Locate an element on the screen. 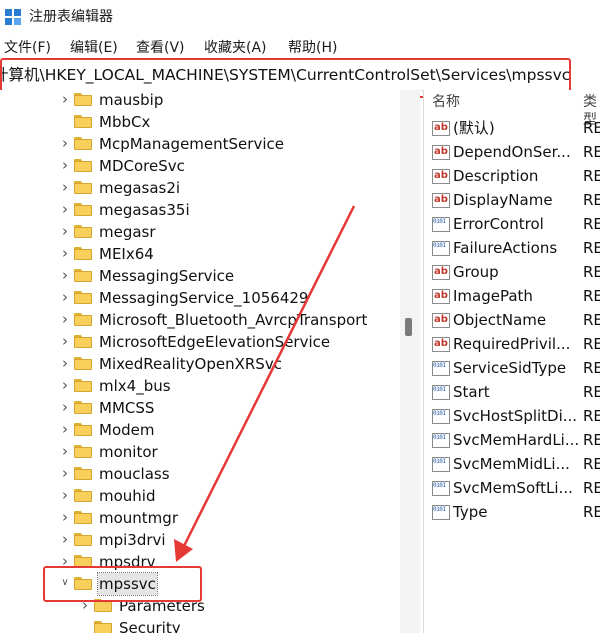 This screenshot has width=600, height=633. tree-item-label: Parameters is located at coordinates (162, 606).